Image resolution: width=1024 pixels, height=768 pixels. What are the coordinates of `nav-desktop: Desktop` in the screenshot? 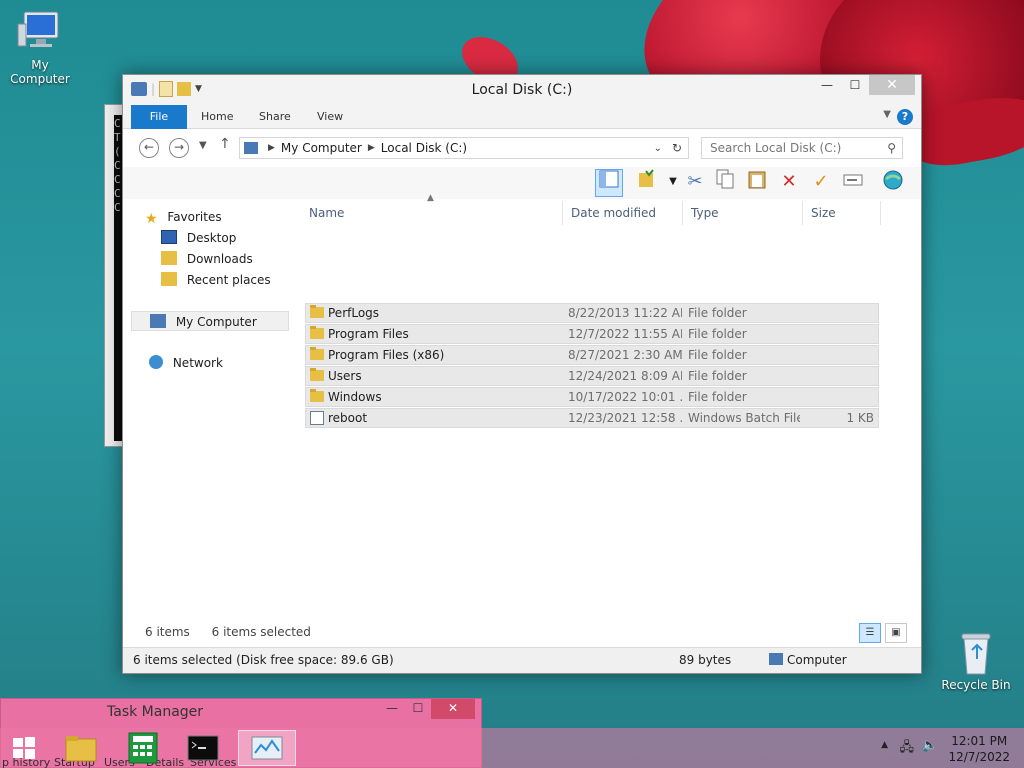 It's located at (206, 238).